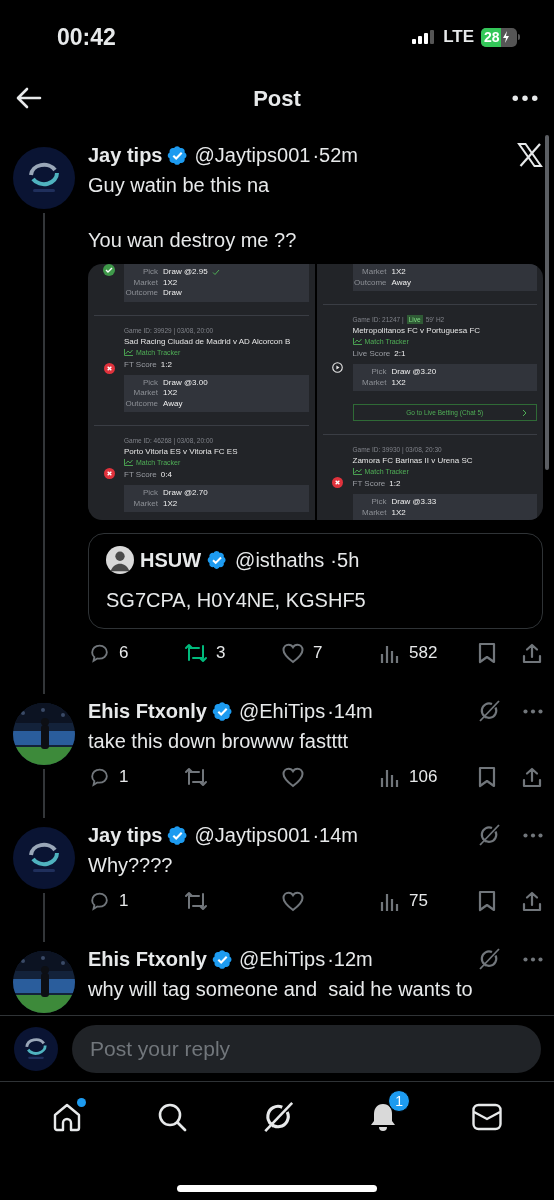 The width and height of the screenshot is (554, 1200). Describe the element at coordinates (400, 353) in the screenshot. I see `score-value: 2:1` at that location.